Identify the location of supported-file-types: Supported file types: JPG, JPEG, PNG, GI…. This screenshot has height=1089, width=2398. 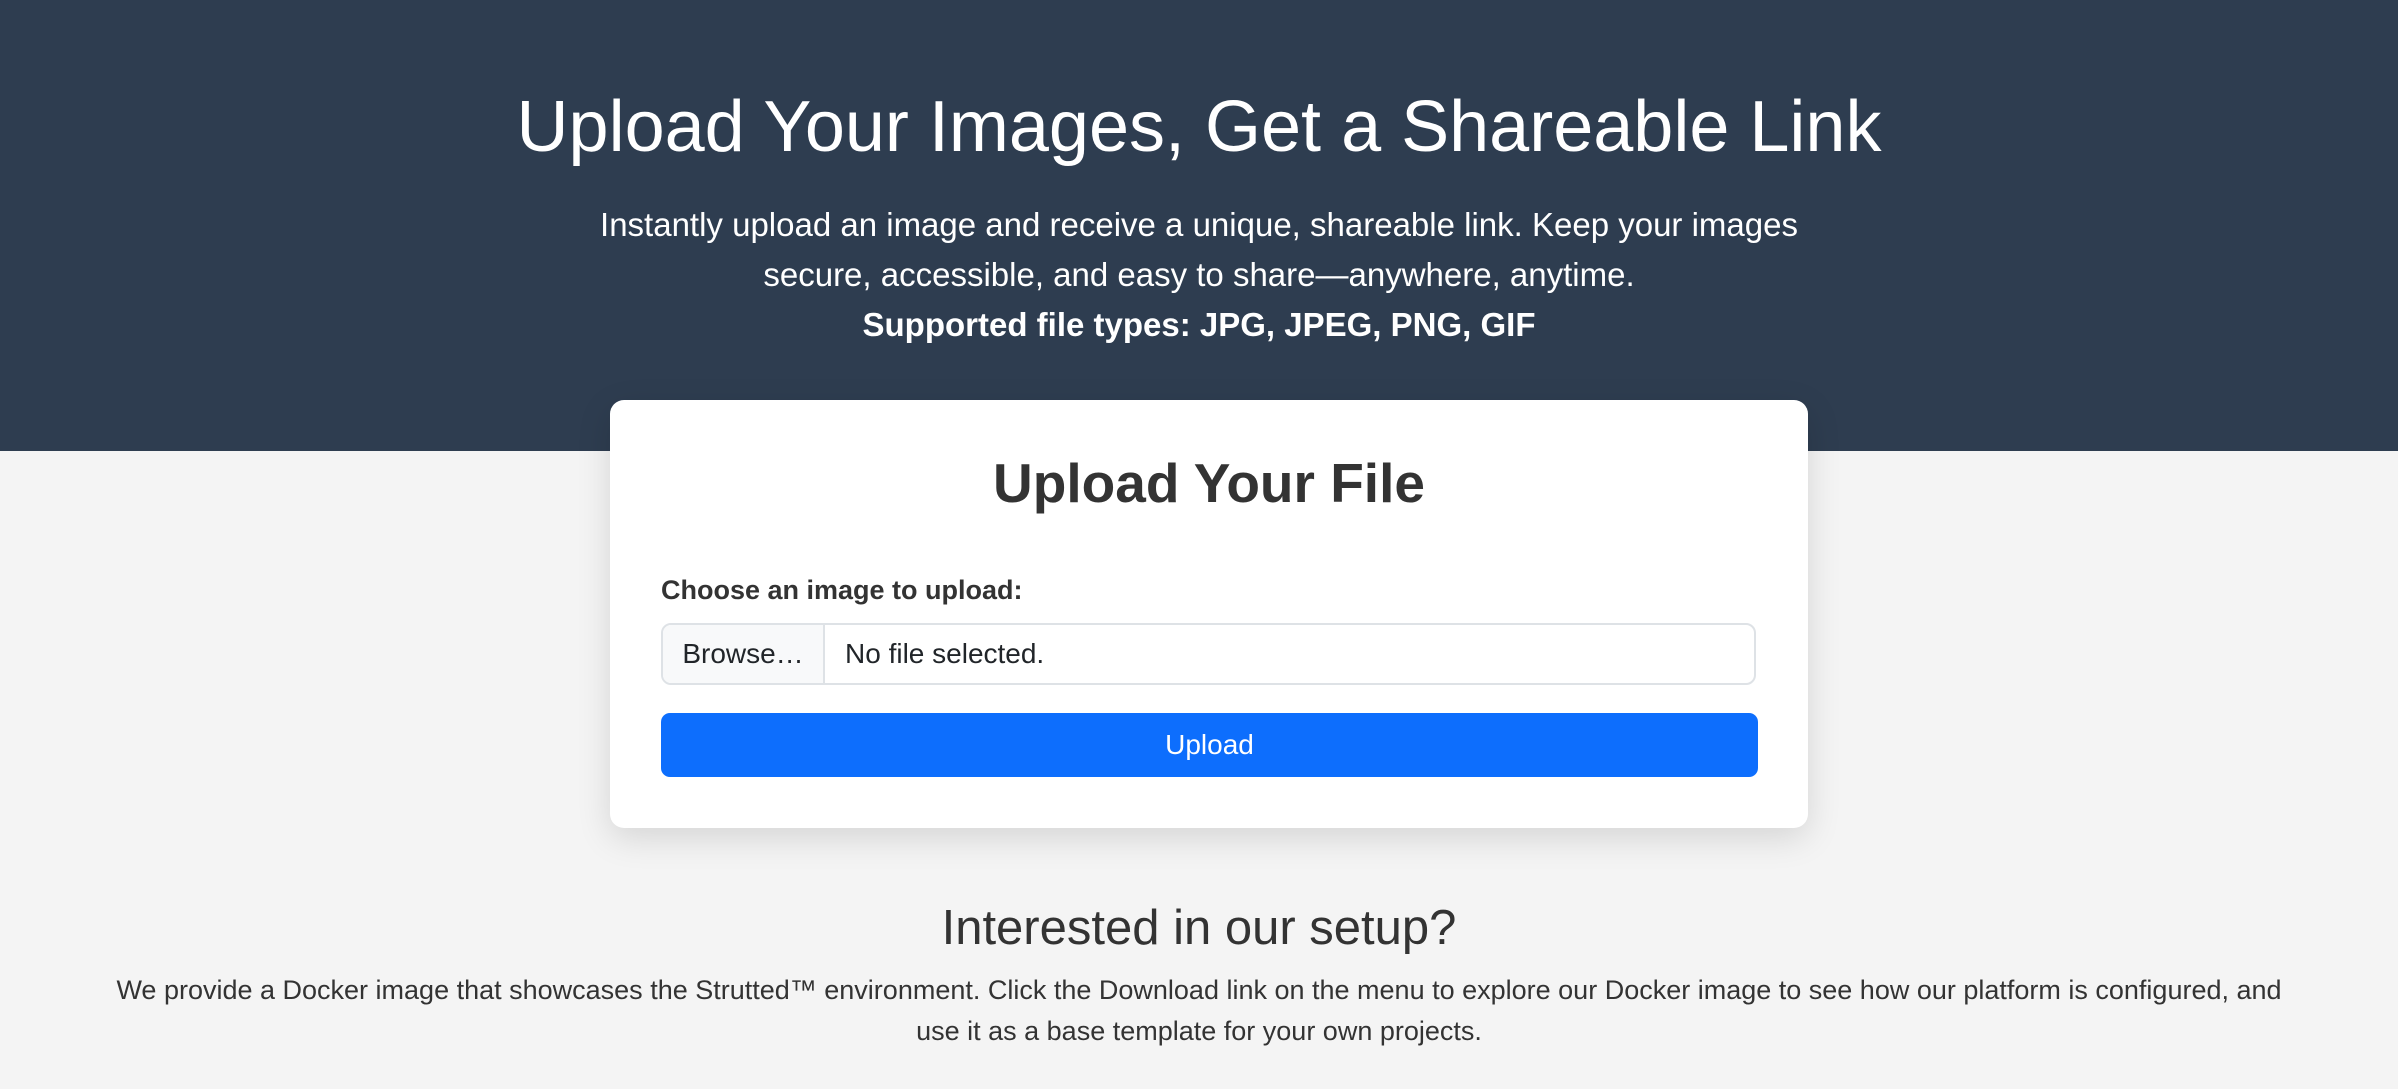
(1199, 324).